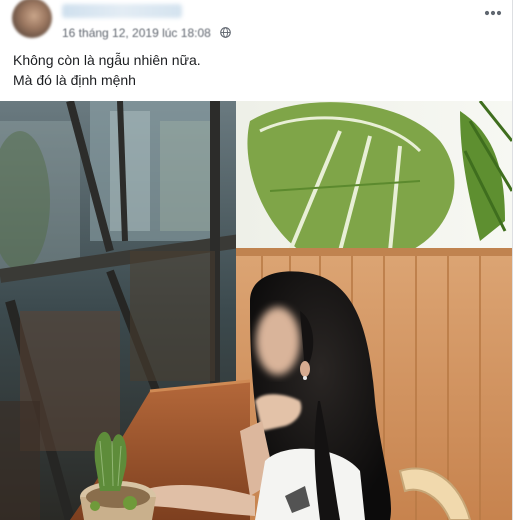 This screenshot has height=520, width=513. What do you see at coordinates (256, 23) in the screenshot?
I see `post-header: 16 tháng 12, 2019 lúc 18:08` at bounding box center [256, 23].